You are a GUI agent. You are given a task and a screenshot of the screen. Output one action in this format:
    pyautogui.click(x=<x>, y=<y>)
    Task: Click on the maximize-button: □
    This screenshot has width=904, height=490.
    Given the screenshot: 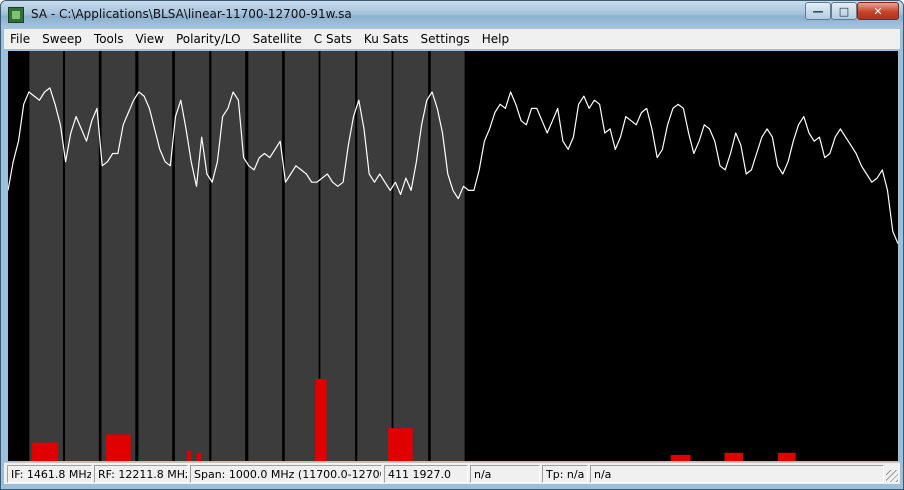 What is the action you would take?
    pyautogui.click(x=844, y=11)
    